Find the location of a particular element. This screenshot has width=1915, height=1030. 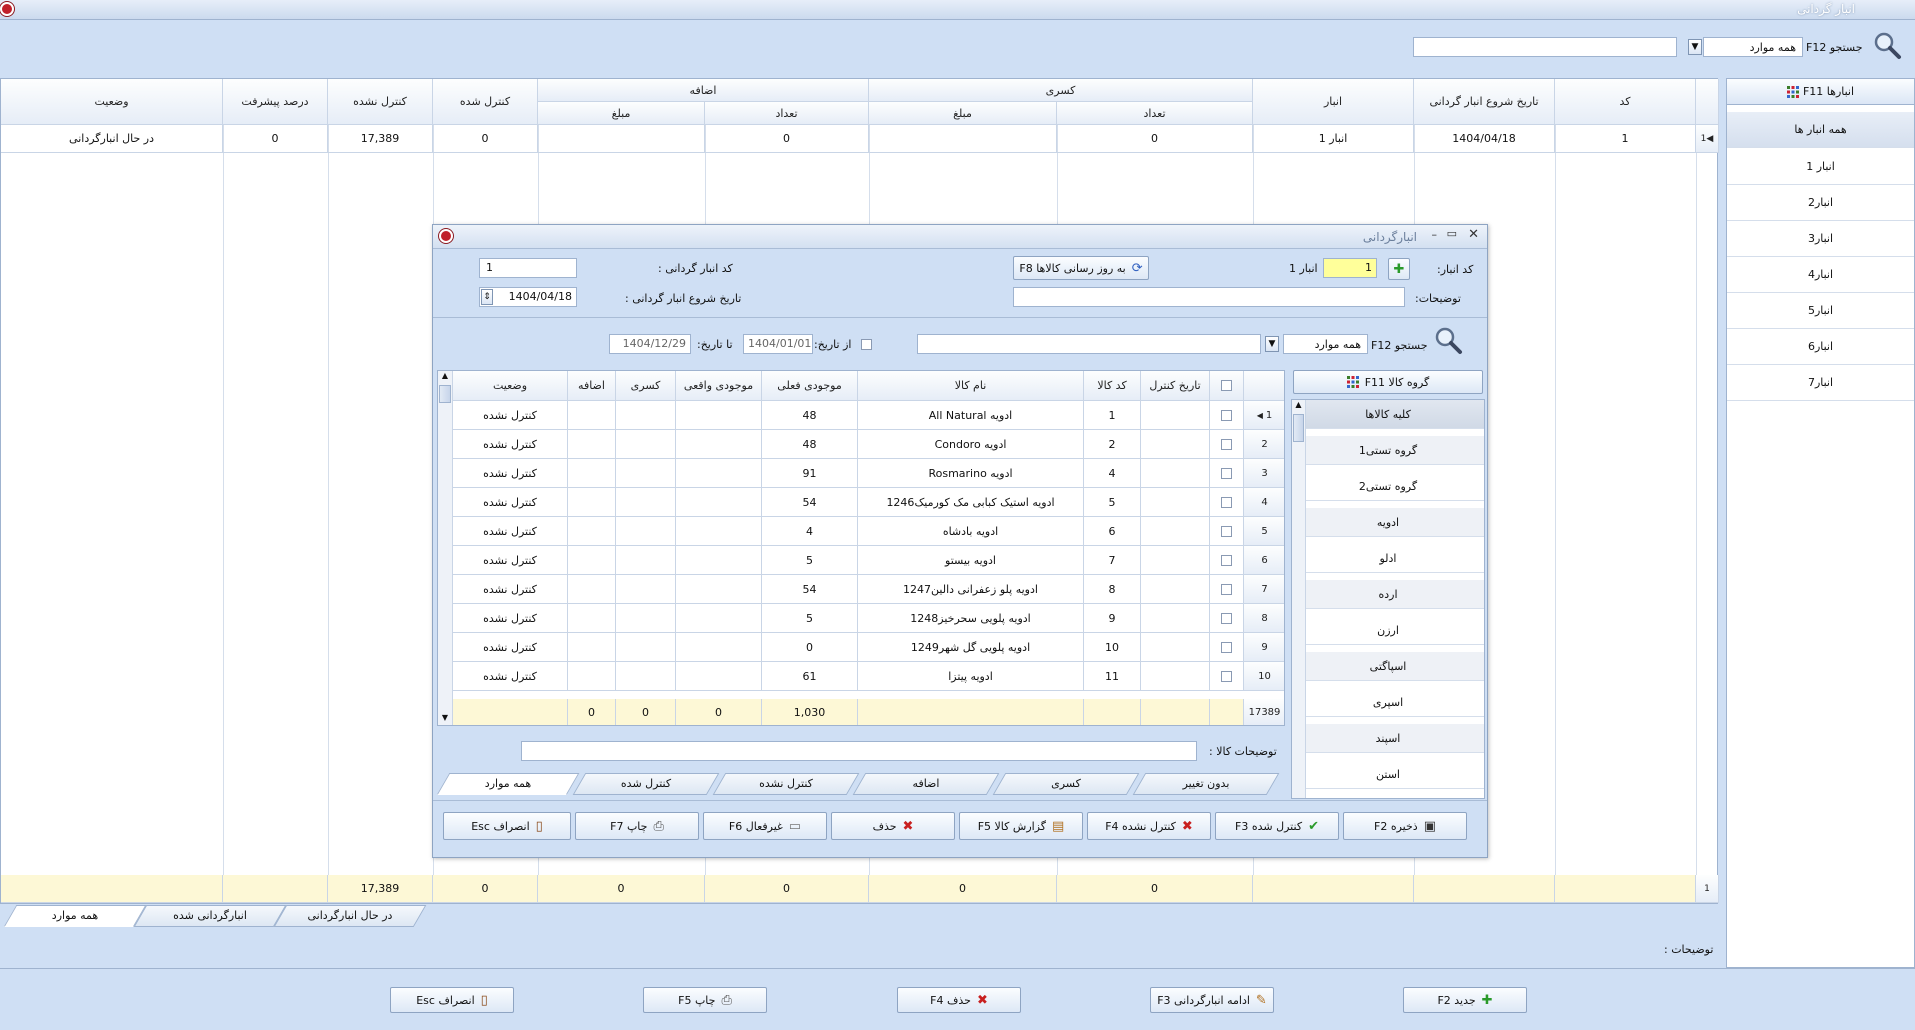

header-select-all is located at coordinates (1227, 386).